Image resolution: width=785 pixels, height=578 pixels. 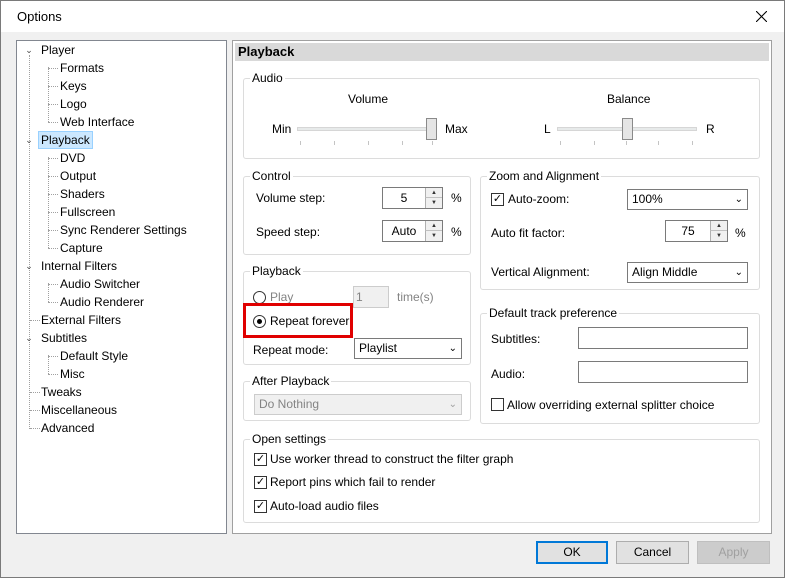 I want to click on tree-item-logo: Logo, so click(x=73, y=105).